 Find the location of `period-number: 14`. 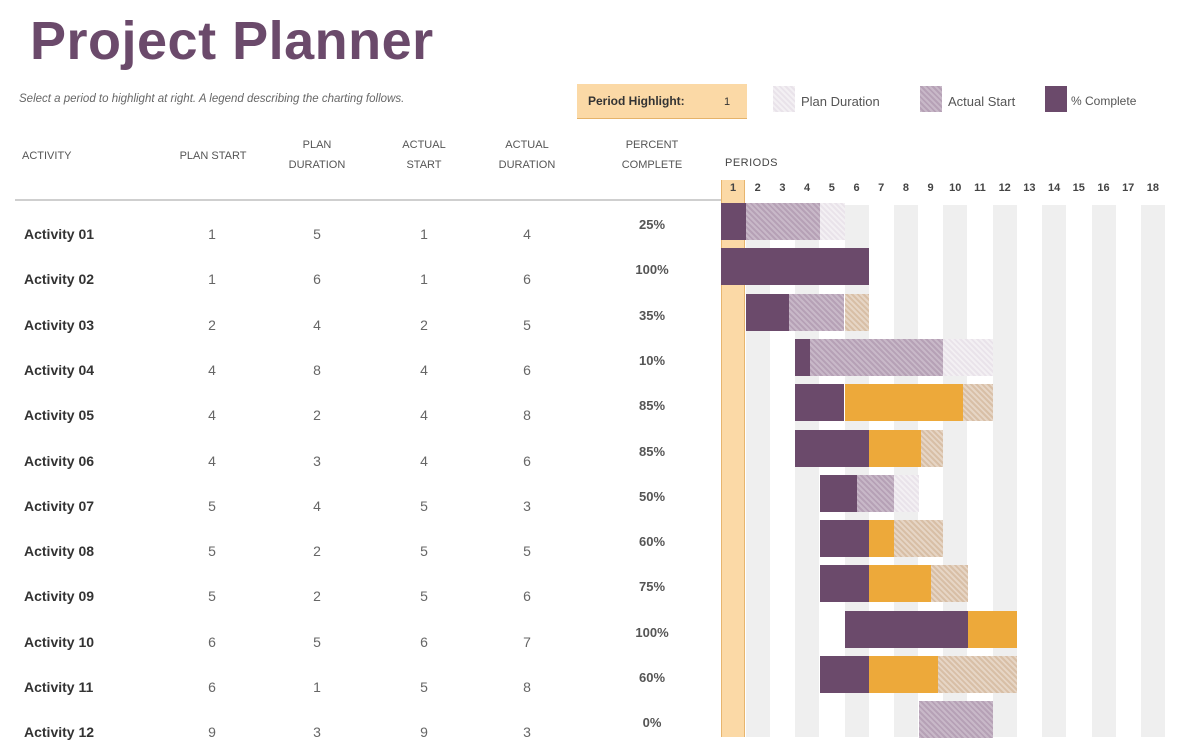

period-number: 14 is located at coordinates (1054, 188).